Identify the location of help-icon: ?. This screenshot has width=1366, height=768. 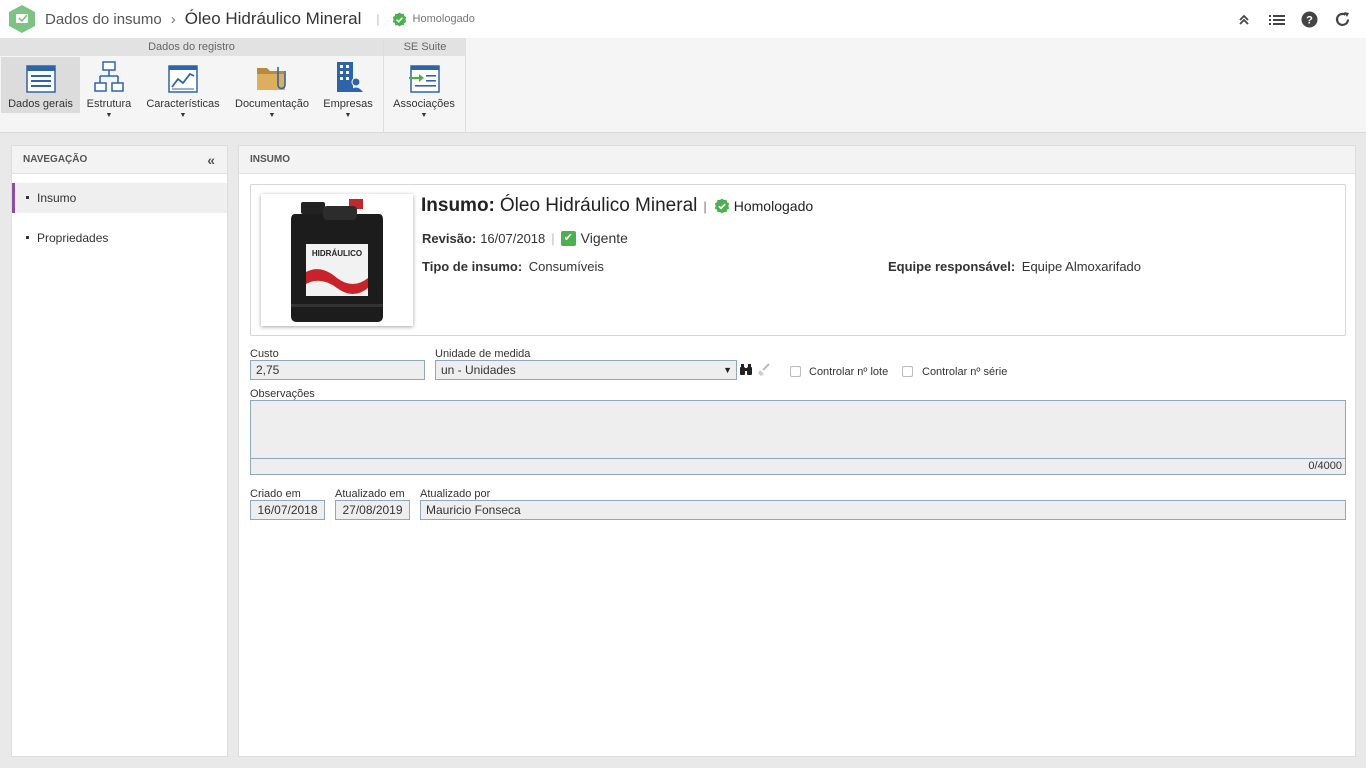
(1309, 19).